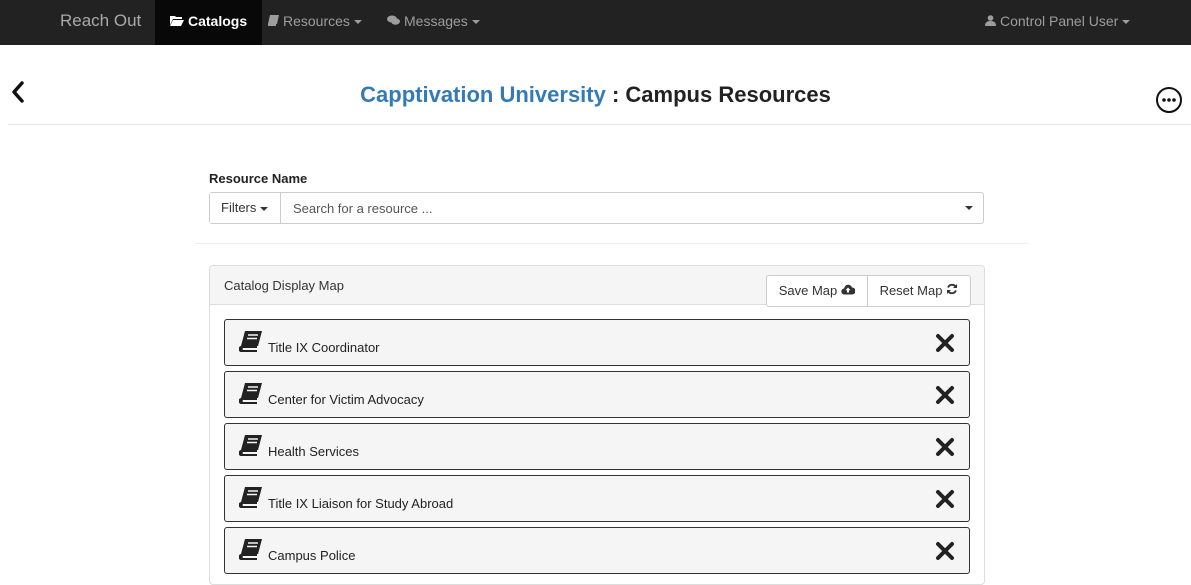 The height and width of the screenshot is (585, 1191). What do you see at coordinates (177, 23) in the screenshot?
I see `folder-open-icon` at bounding box center [177, 23].